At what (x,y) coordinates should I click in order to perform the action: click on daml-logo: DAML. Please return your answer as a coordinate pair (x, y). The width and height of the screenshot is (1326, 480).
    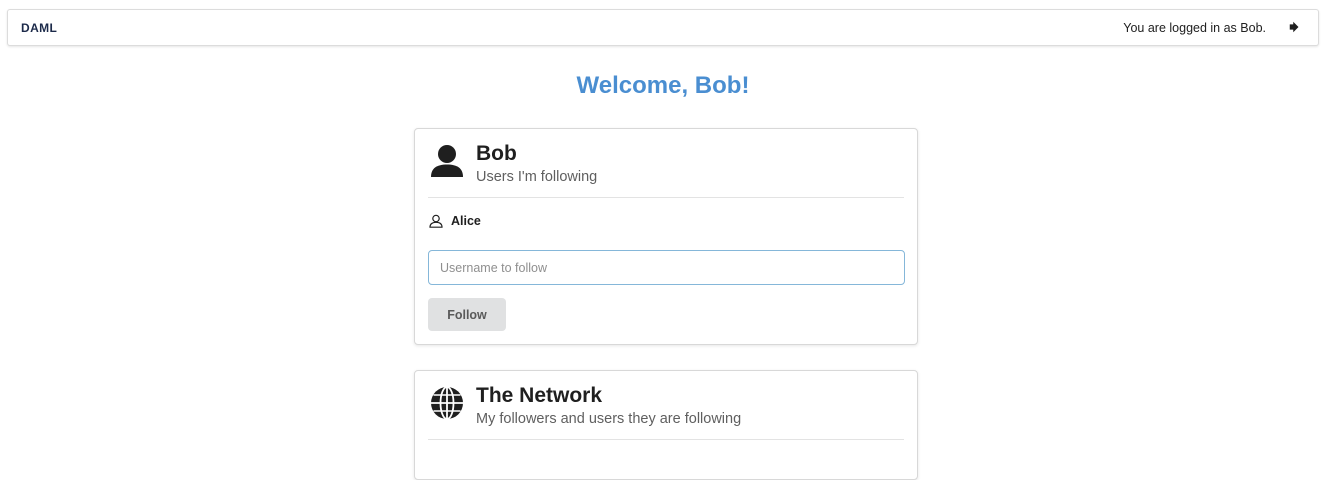
    Looking at the image, I should click on (39, 28).